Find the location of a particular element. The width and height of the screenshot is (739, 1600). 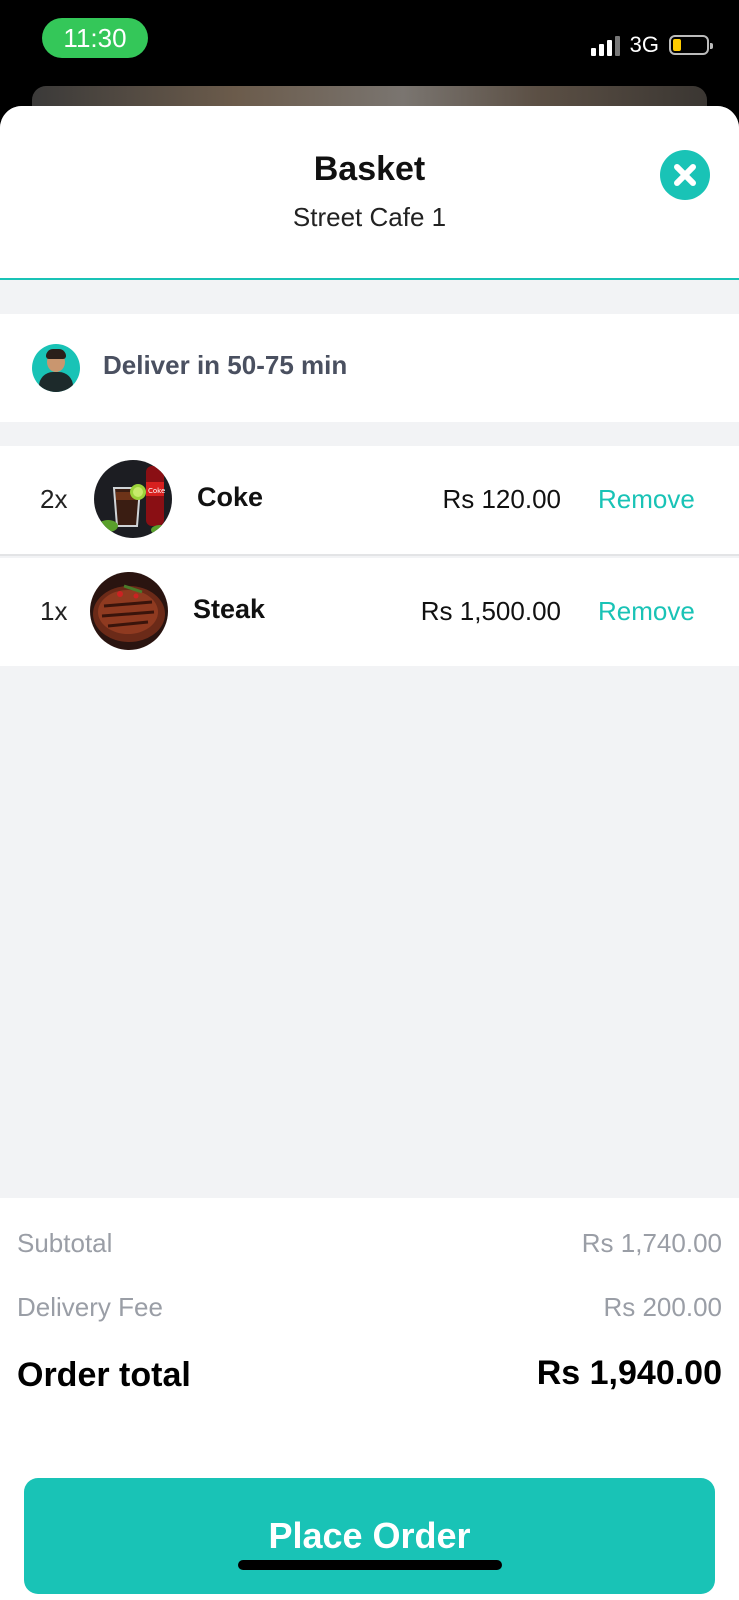

close-button is located at coordinates (685, 175).